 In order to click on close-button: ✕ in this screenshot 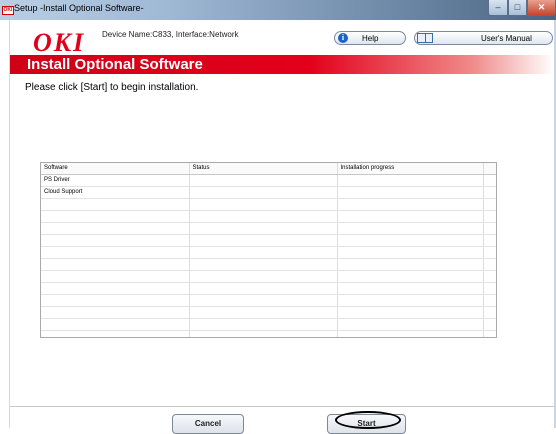, I will do `click(541, 8)`.